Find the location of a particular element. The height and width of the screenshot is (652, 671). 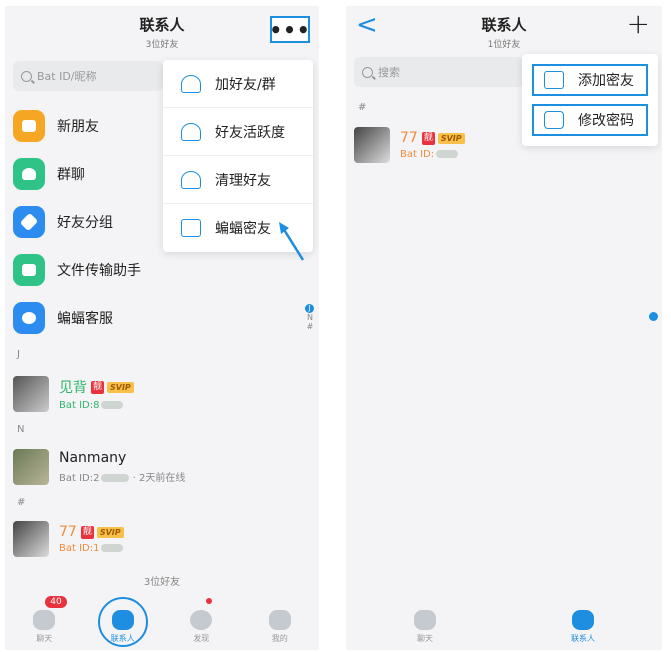

tab-me: 我的 is located at coordinates (280, 627).